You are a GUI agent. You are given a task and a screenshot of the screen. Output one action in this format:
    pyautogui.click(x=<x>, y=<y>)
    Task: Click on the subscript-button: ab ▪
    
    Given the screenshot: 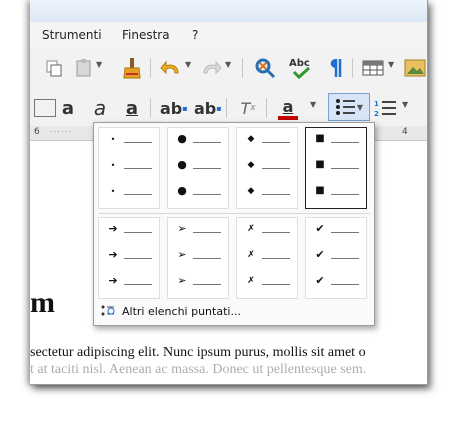 What is the action you would take?
    pyautogui.click(x=208, y=108)
    